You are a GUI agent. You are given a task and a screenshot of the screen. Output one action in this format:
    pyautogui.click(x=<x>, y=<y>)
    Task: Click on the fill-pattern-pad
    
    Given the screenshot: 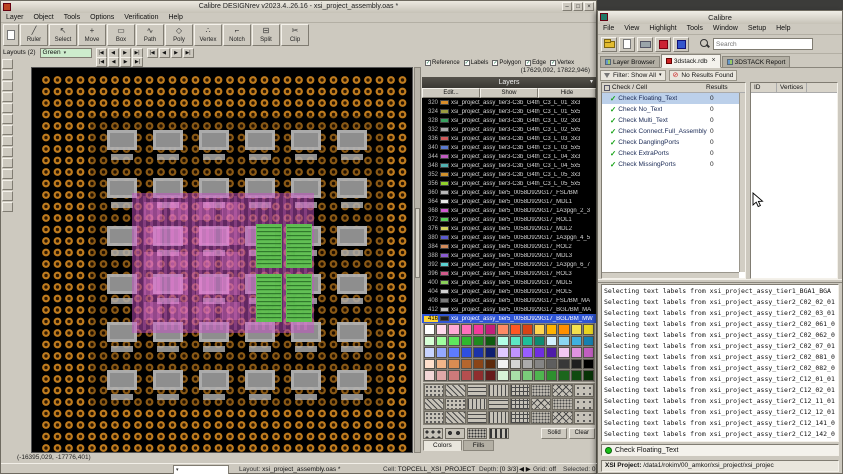 What is the action you would take?
    pyautogui.click(x=499, y=433)
    